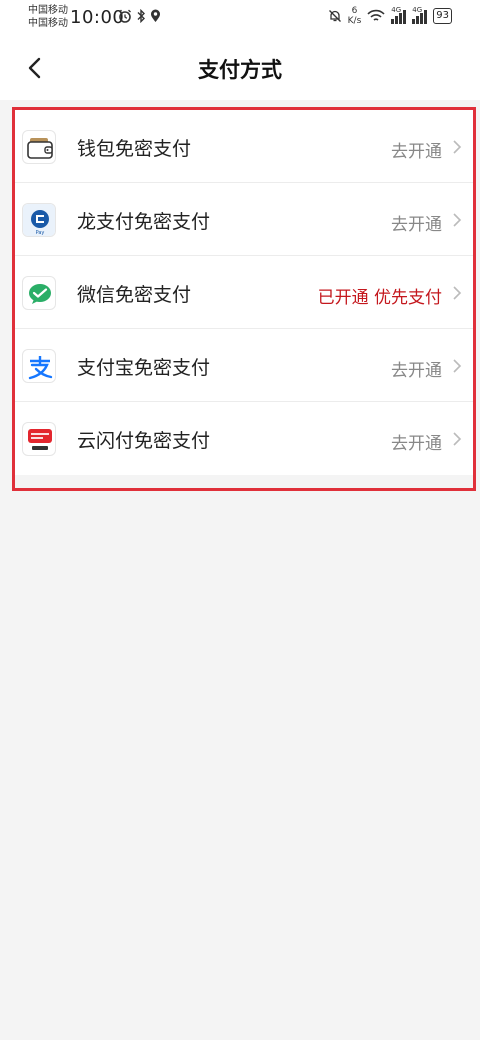  What do you see at coordinates (48, 23) in the screenshot?
I see `carrier-2: 中国移动` at bounding box center [48, 23].